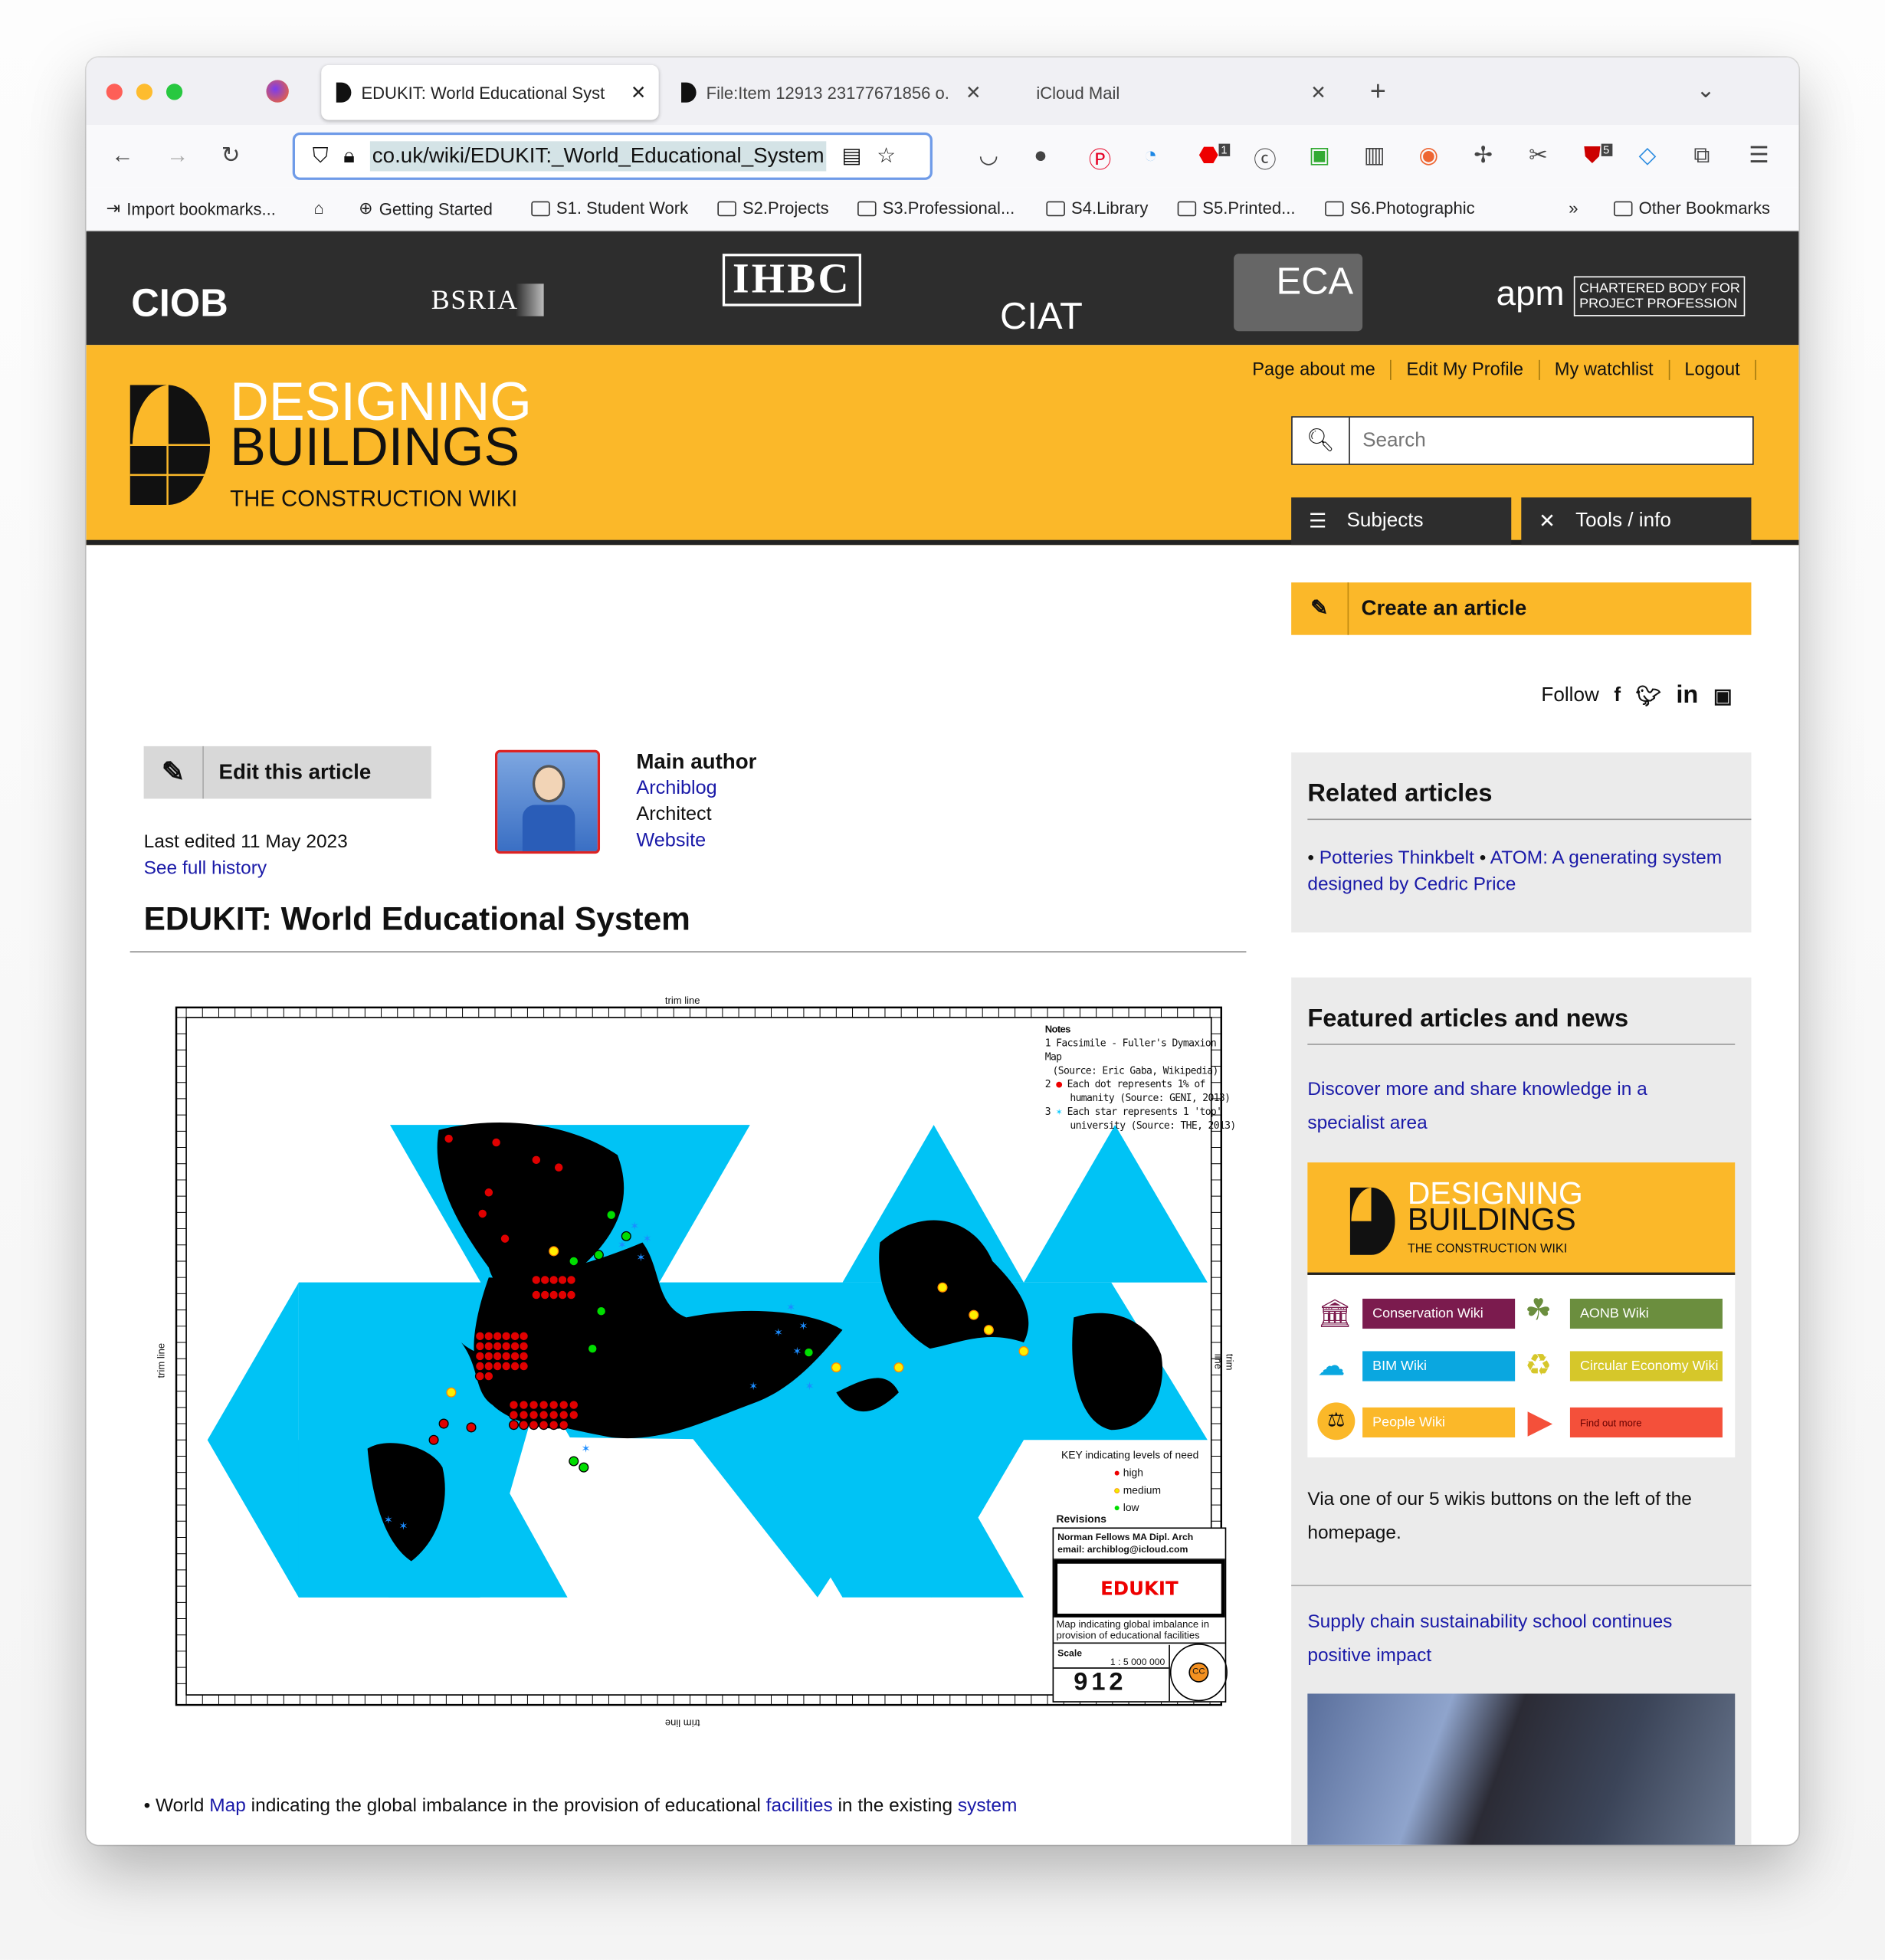 The image size is (1885, 1960). Describe the element at coordinates (426, 208) in the screenshot. I see `bookmark-getting-started: ⊕ Getting Started` at that location.